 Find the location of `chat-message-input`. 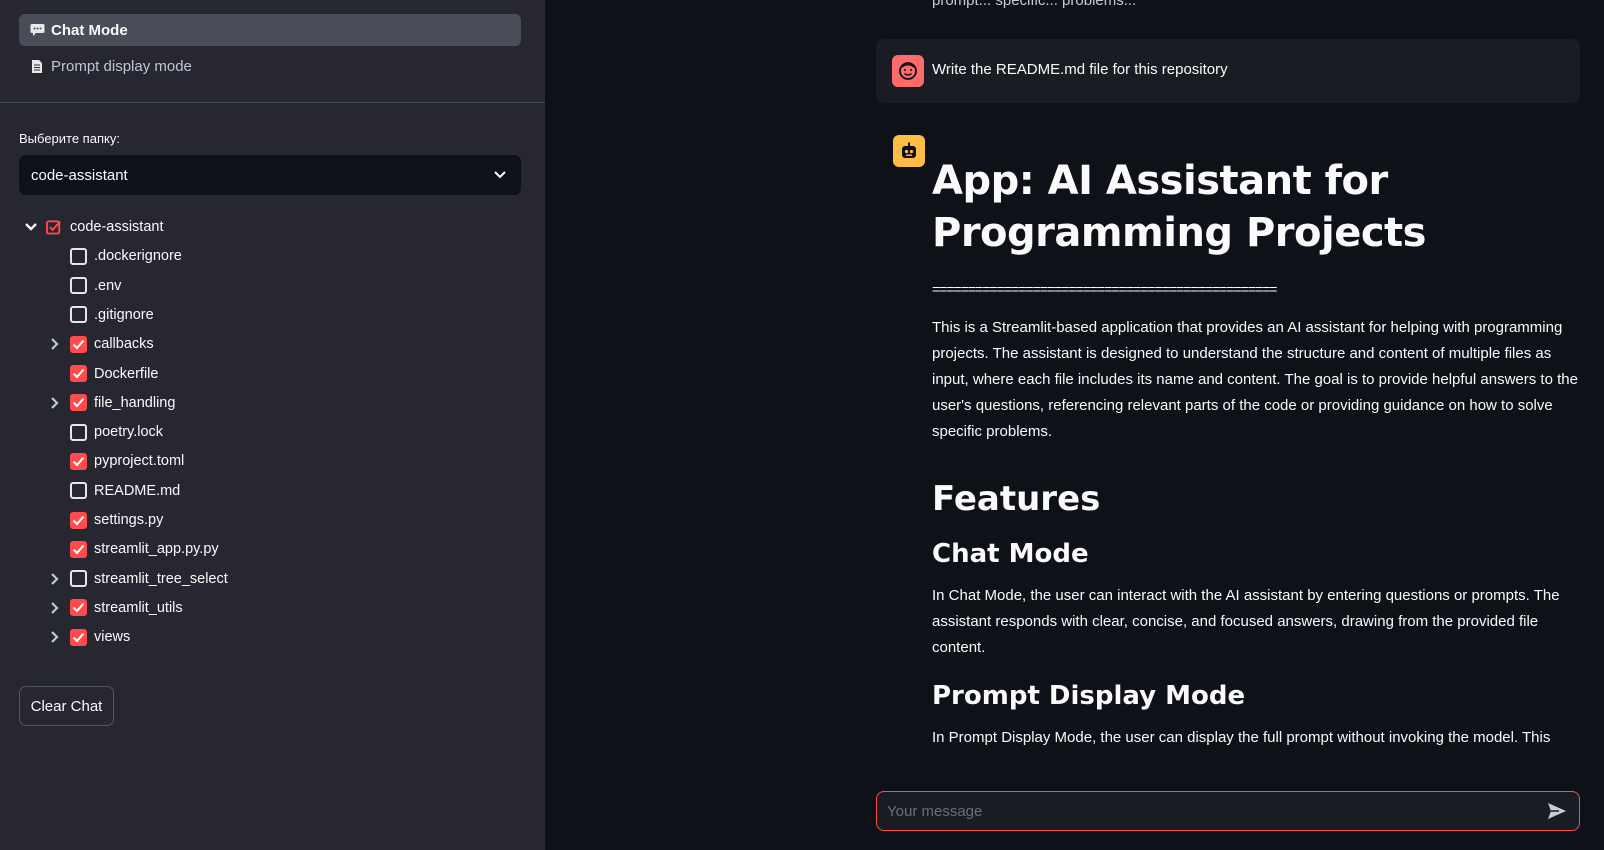

chat-message-input is located at coordinates (1216, 811).